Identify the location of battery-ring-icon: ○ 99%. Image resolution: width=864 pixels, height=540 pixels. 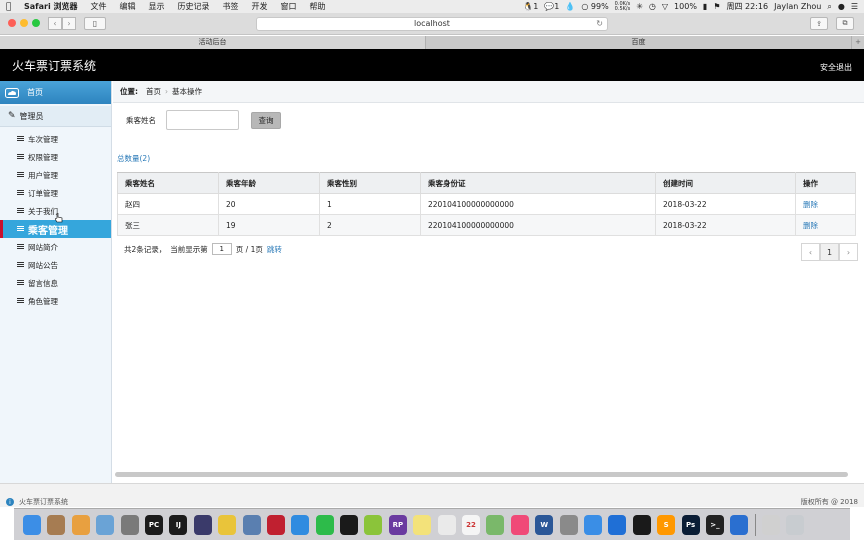
(594, 6).